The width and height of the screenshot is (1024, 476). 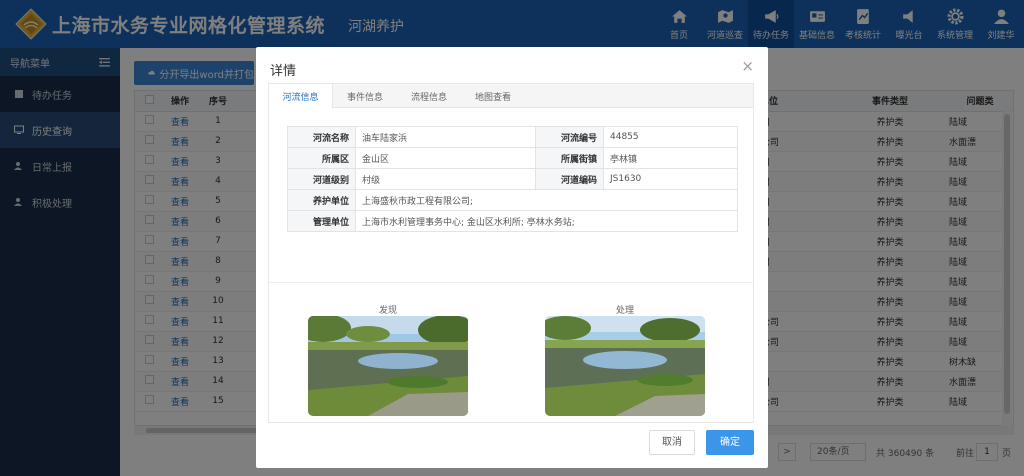 What do you see at coordinates (283, 71) in the screenshot?
I see `dialog-title: 详情` at bounding box center [283, 71].